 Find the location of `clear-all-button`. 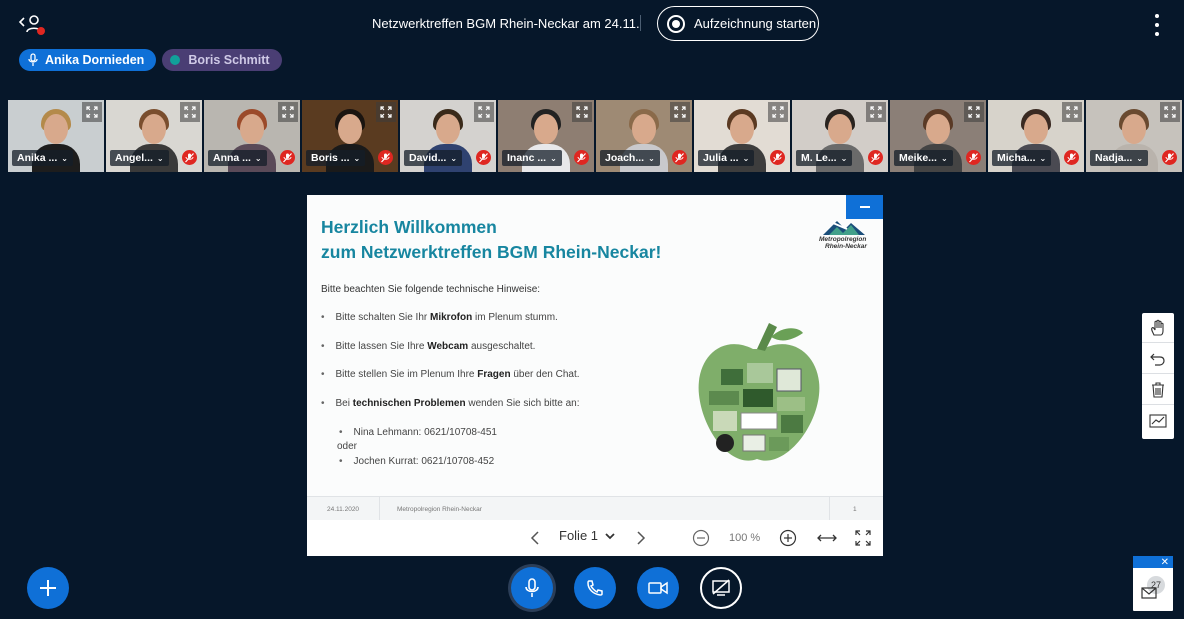

clear-all-button is located at coordinates (1158, 390).